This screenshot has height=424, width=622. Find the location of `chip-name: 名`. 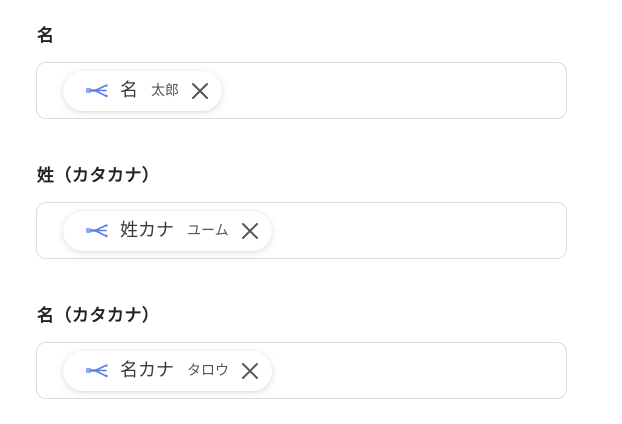

chip-name: 名 is located at coordinates (129, 90).